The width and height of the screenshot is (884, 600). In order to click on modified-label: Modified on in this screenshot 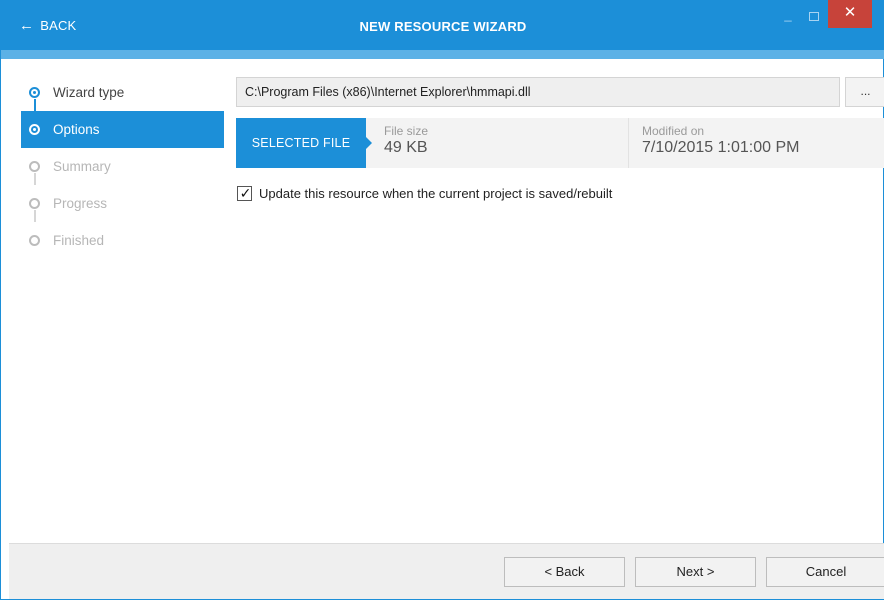, I will do `click(673, 131)`.